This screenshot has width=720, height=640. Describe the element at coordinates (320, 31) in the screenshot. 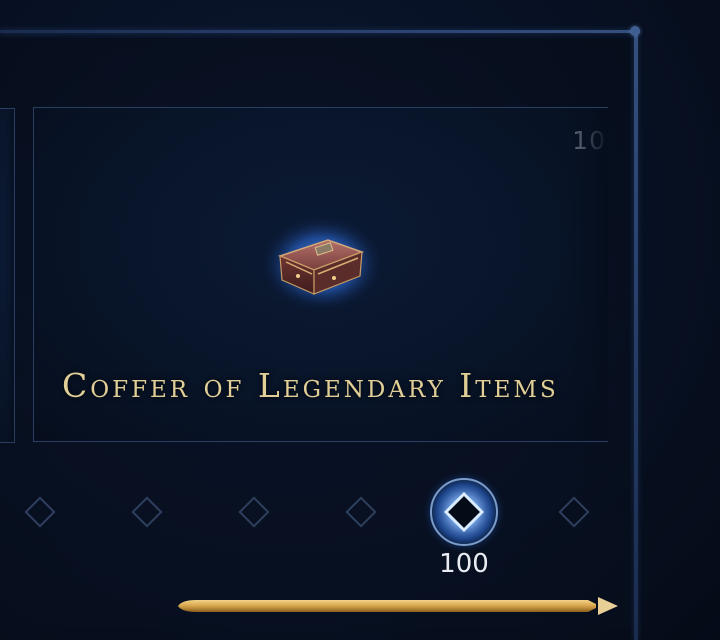

I see `panel-frame-top` at that location.